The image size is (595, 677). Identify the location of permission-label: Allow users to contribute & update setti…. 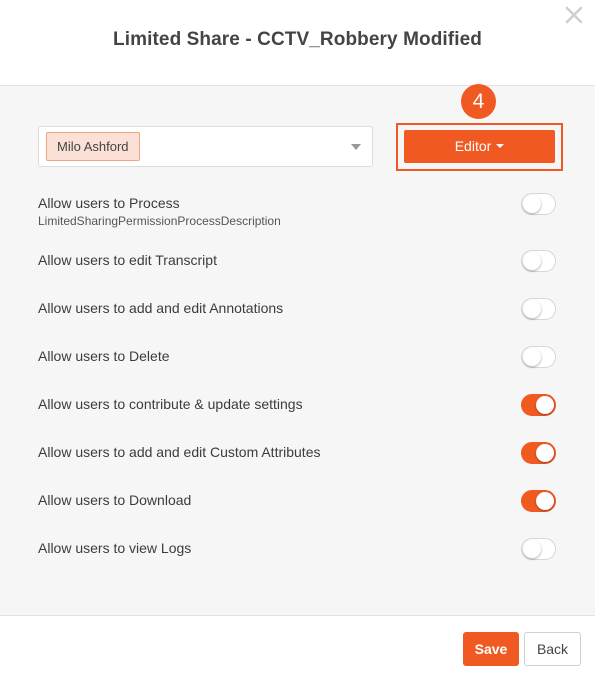
(170, 404).